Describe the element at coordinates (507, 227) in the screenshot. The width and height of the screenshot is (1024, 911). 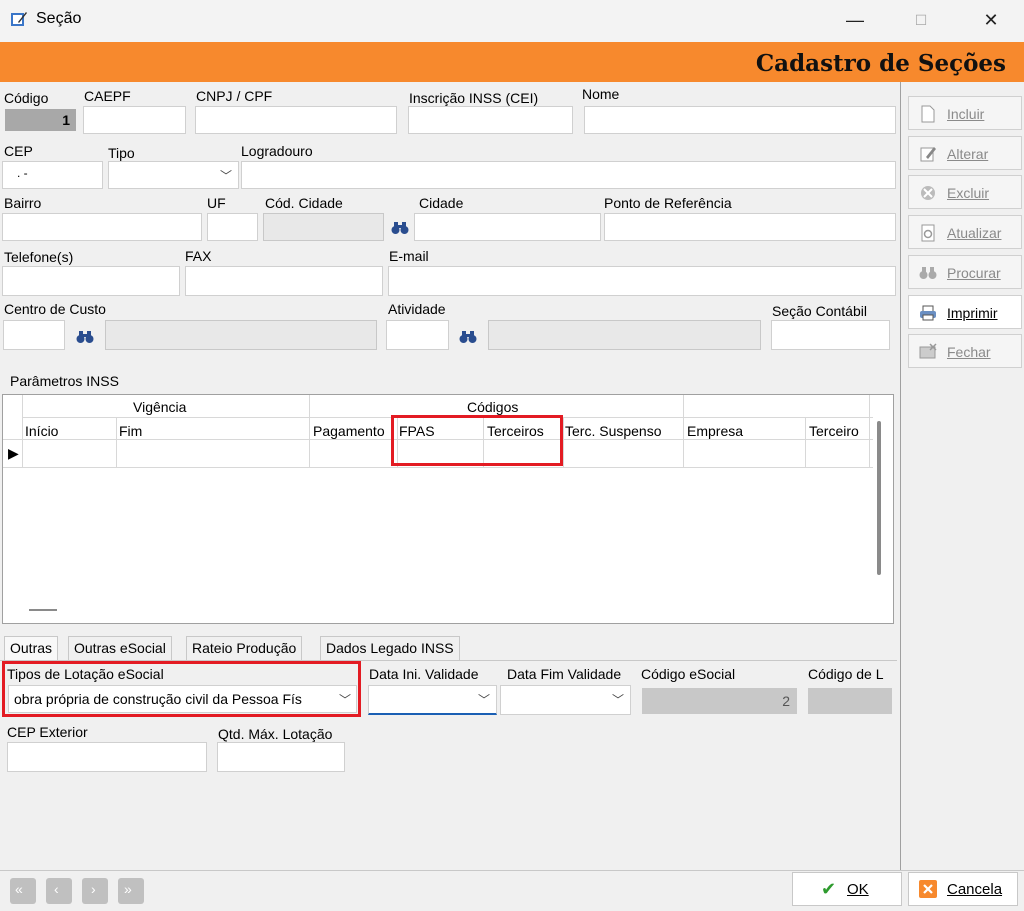
I see `cidade-input` at that location.